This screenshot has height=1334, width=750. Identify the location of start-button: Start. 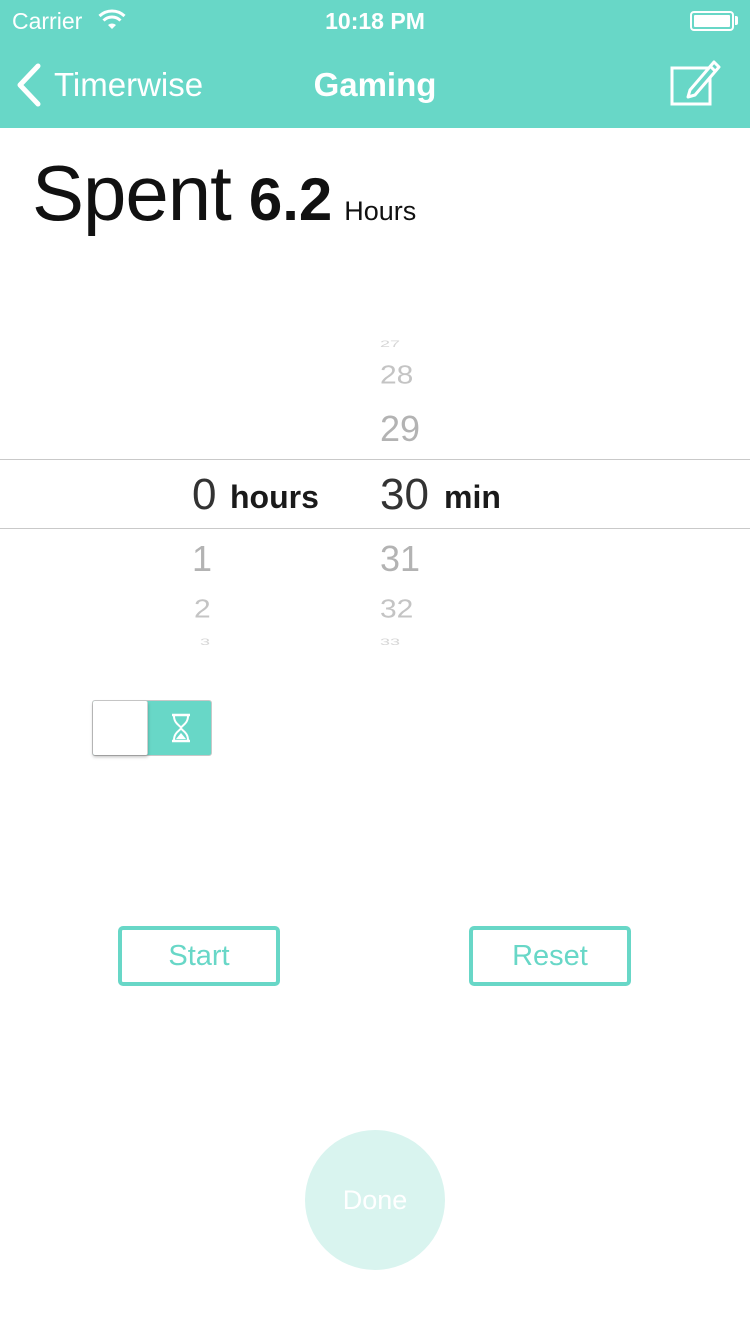
(199, 956).